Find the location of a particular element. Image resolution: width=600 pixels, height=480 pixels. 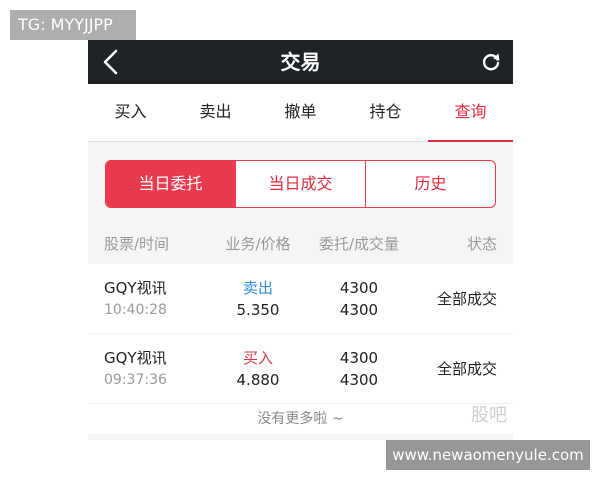

stock-cell: GQY视讯 10:40:28 is located at coordinates (158, 299).